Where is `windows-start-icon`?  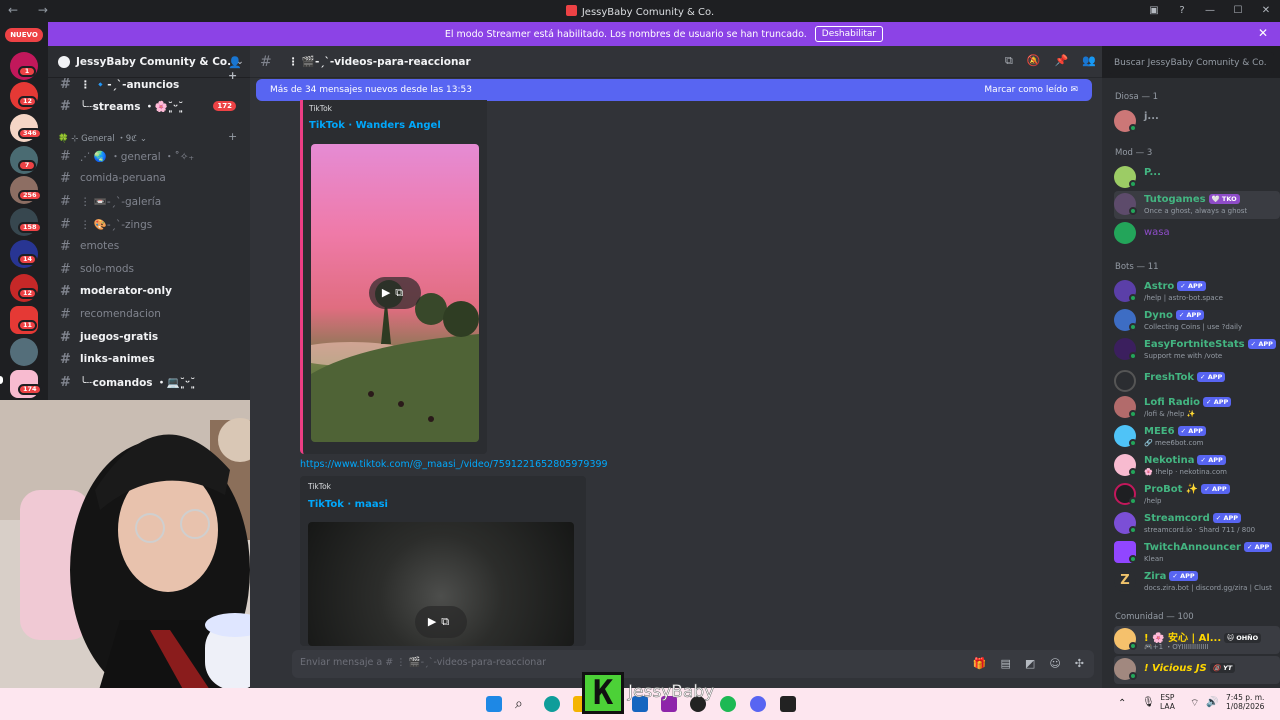 windows-start-icon is located at coordinates (494, 704).